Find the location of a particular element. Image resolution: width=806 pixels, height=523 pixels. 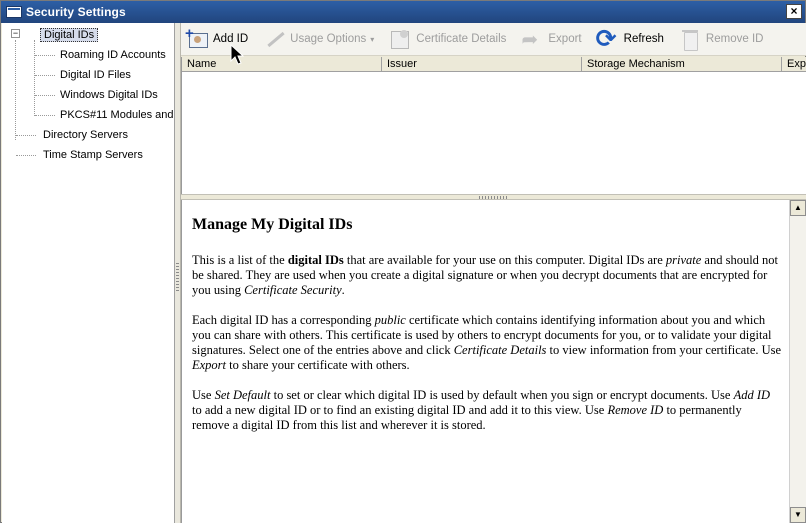

tree-item-label: Digital ID Files is located at coordinates (95, 75).